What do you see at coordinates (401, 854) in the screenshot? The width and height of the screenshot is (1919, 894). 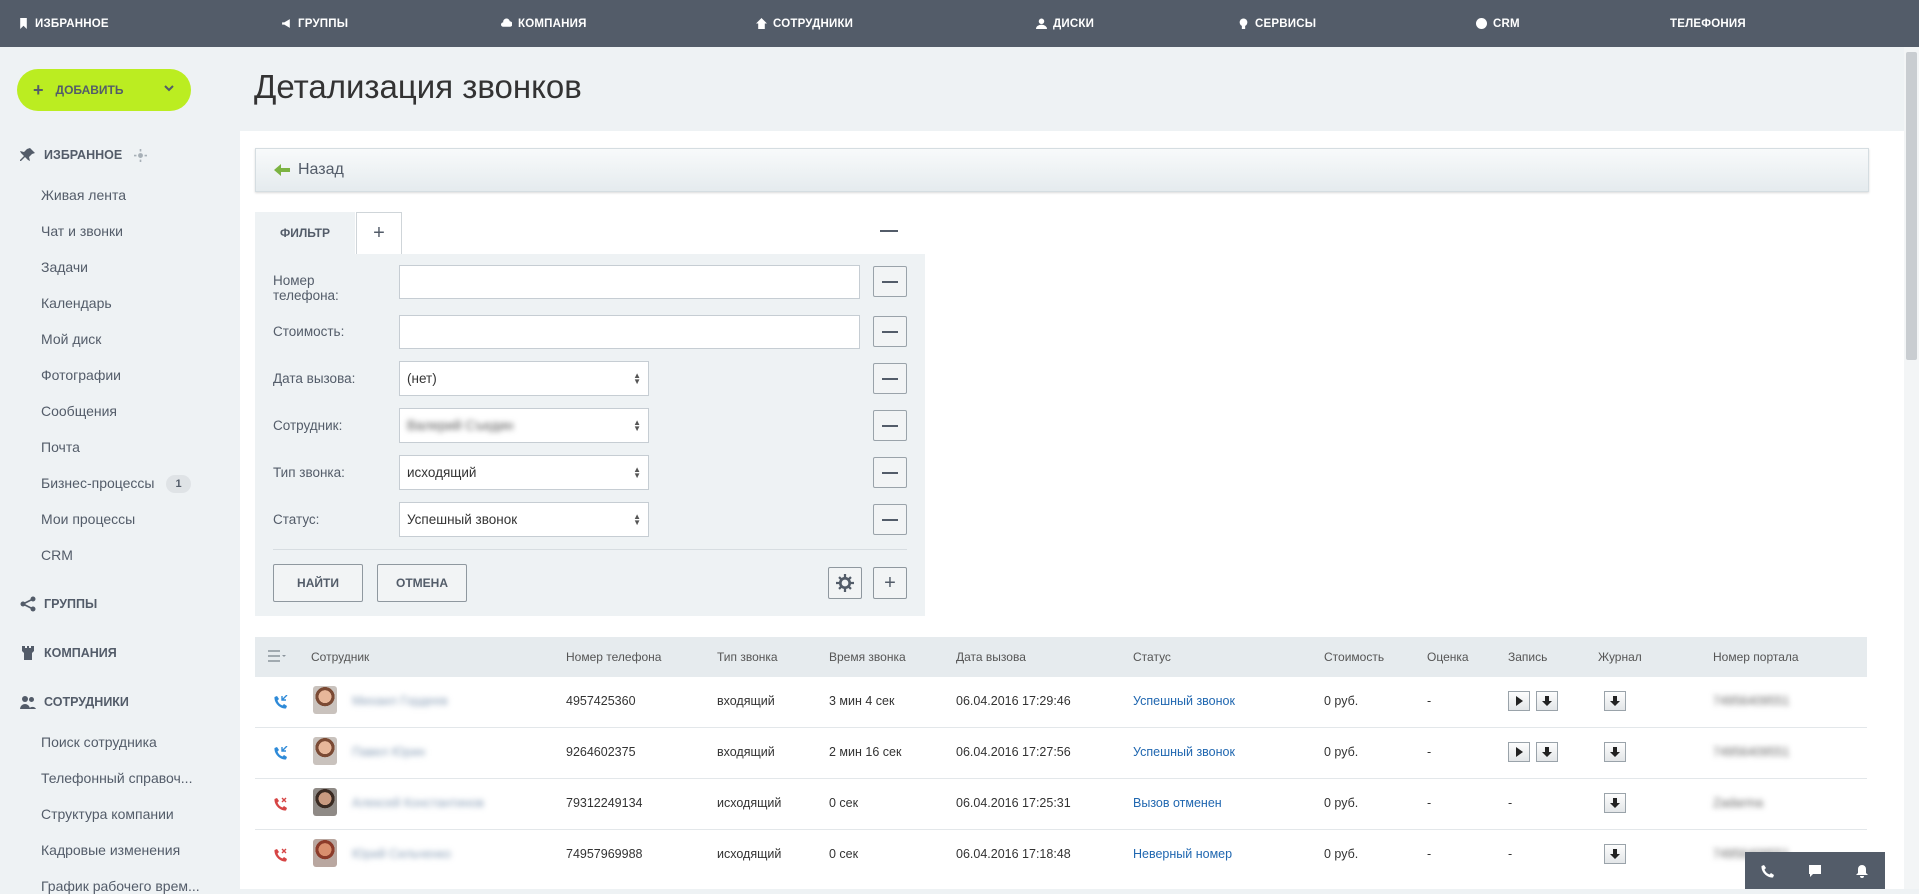 I see `employee-name: Юрий Сильченко` at bounding box center [401, 854].